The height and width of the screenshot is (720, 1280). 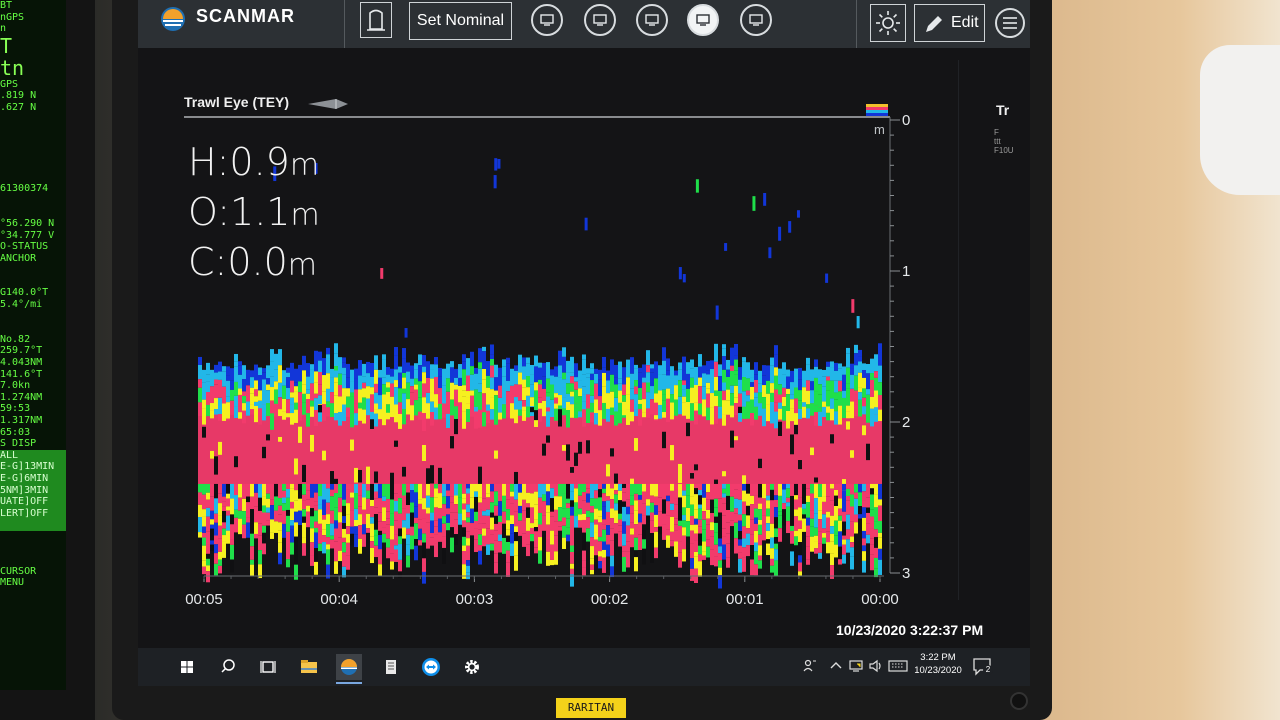 What do you see at coordinates (1019, 701) in the screenshot?
I see `power-button` at bounding box center [1019, 701].